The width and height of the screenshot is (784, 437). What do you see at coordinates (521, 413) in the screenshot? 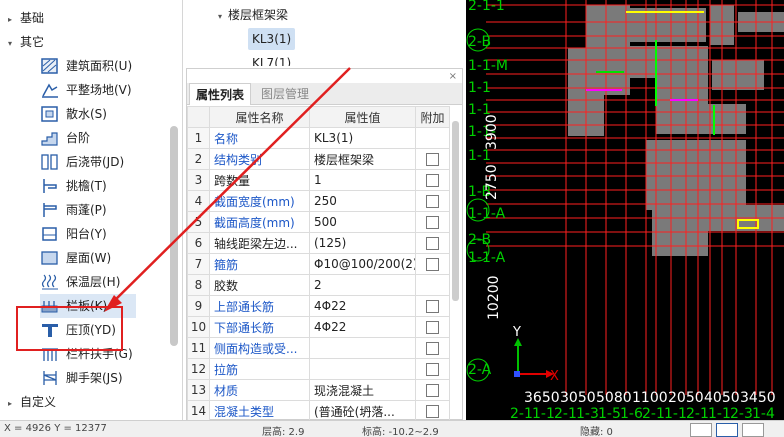
I see `axis-label: 2-1` at bounding box center [521, 413].